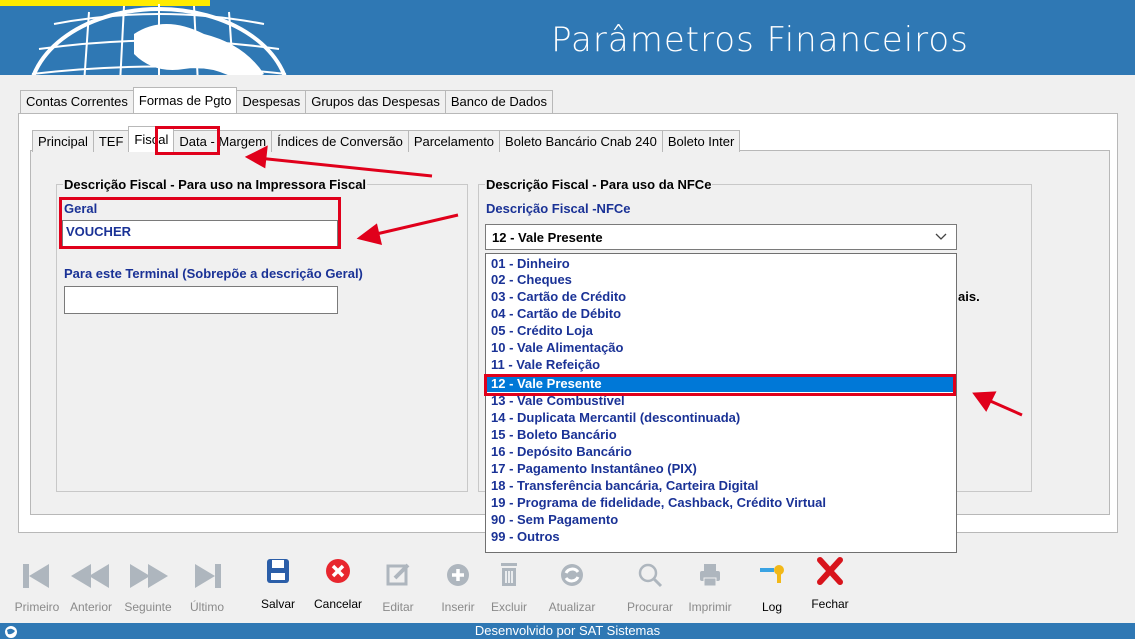 The image size is (1135, 639). I want to click on refresh-icon, so click(572, 575).